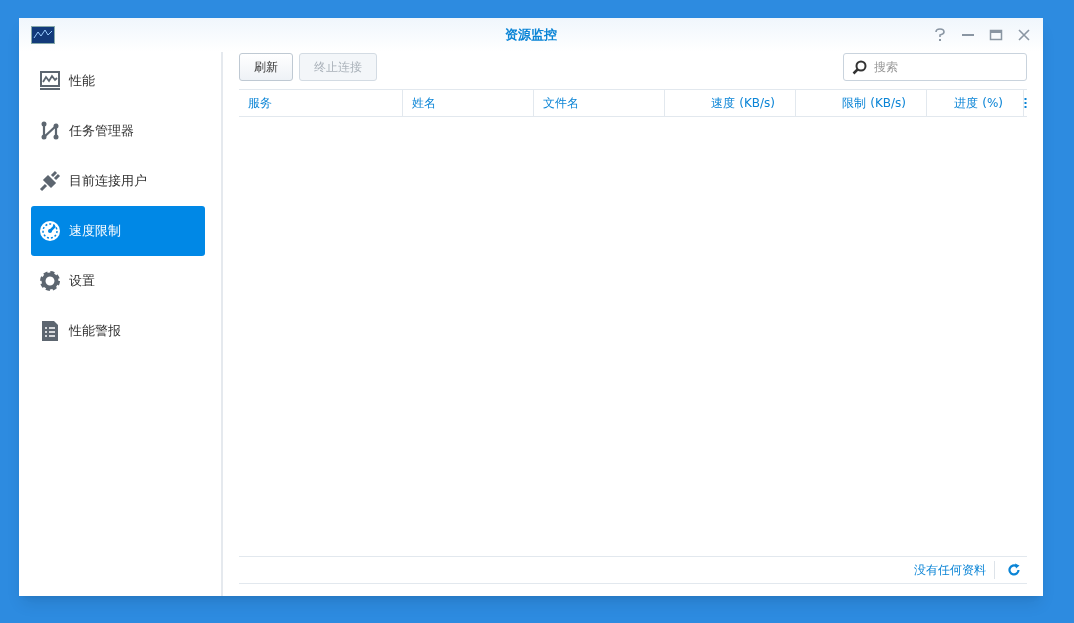 This screenshot has height=623, width=1074. I want to click on monitor-chart-icon, so click(43, 35).